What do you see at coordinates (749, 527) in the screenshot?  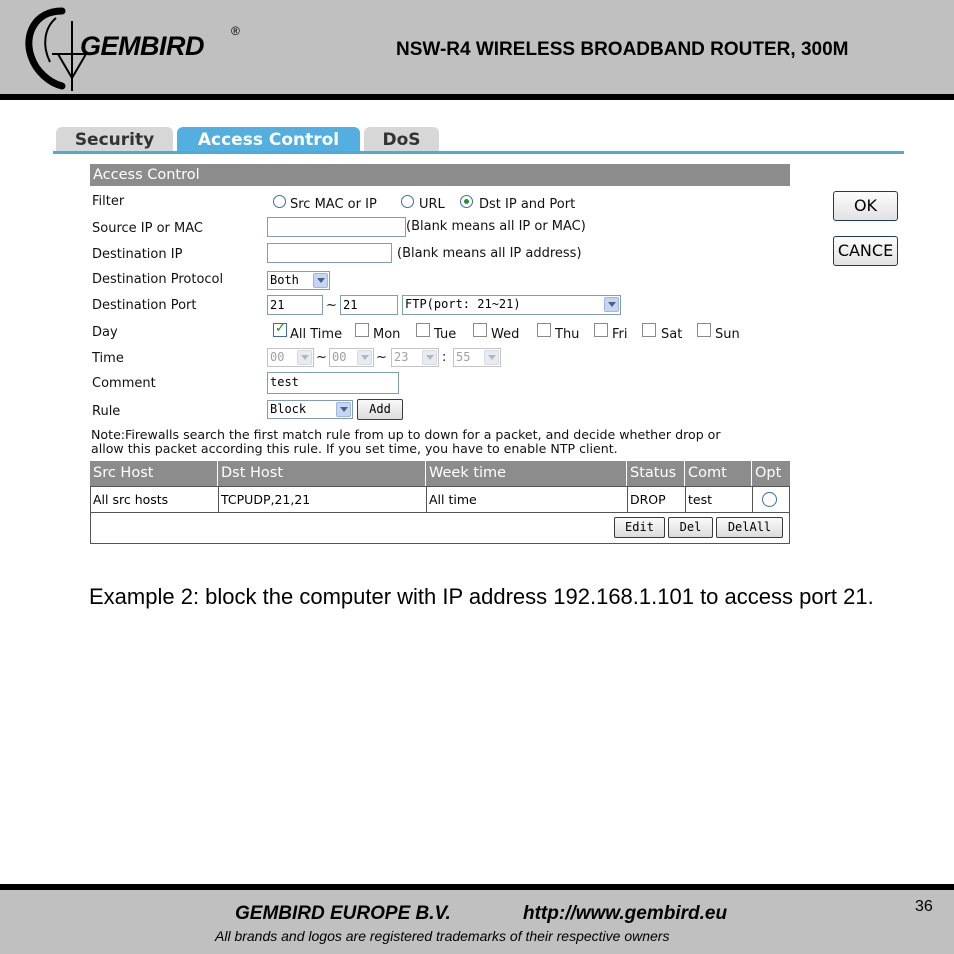 I see `delete-all-button: DelAll` at bounding box center [749, 527].